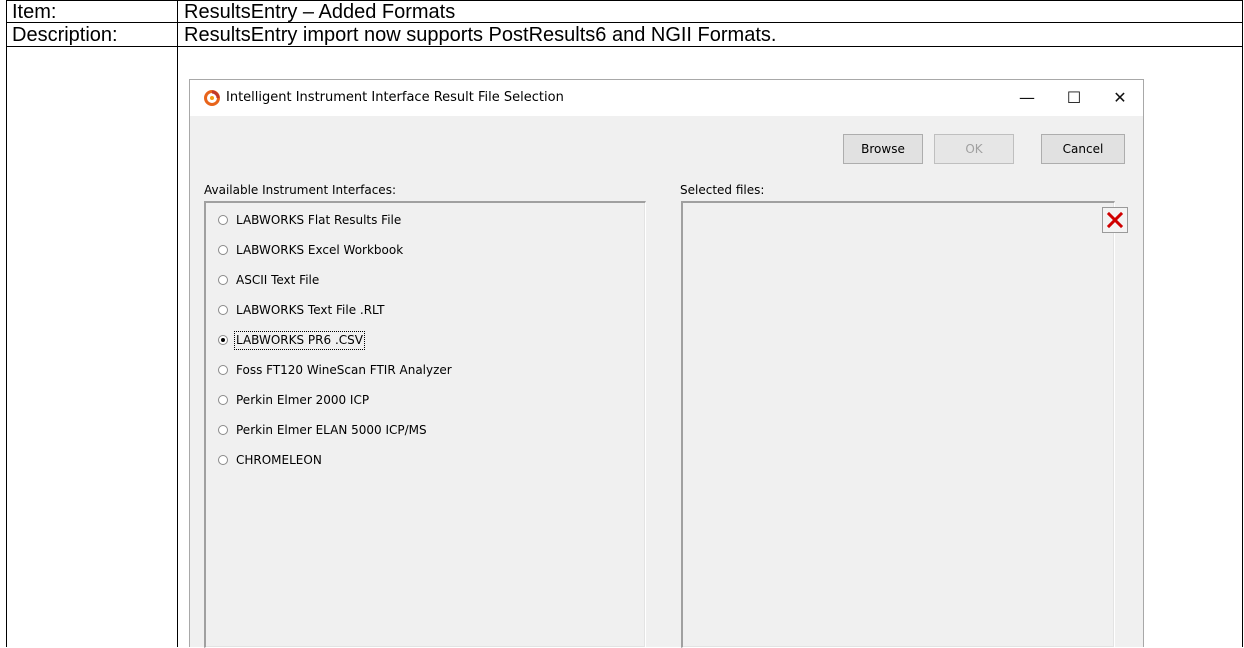  What do you see at coordinates (331, 430) in the screenshot?
I see `interface-option-label: Perkin Elmer ELAN 5000 ICP/MS` at bounding box center [331, 430].